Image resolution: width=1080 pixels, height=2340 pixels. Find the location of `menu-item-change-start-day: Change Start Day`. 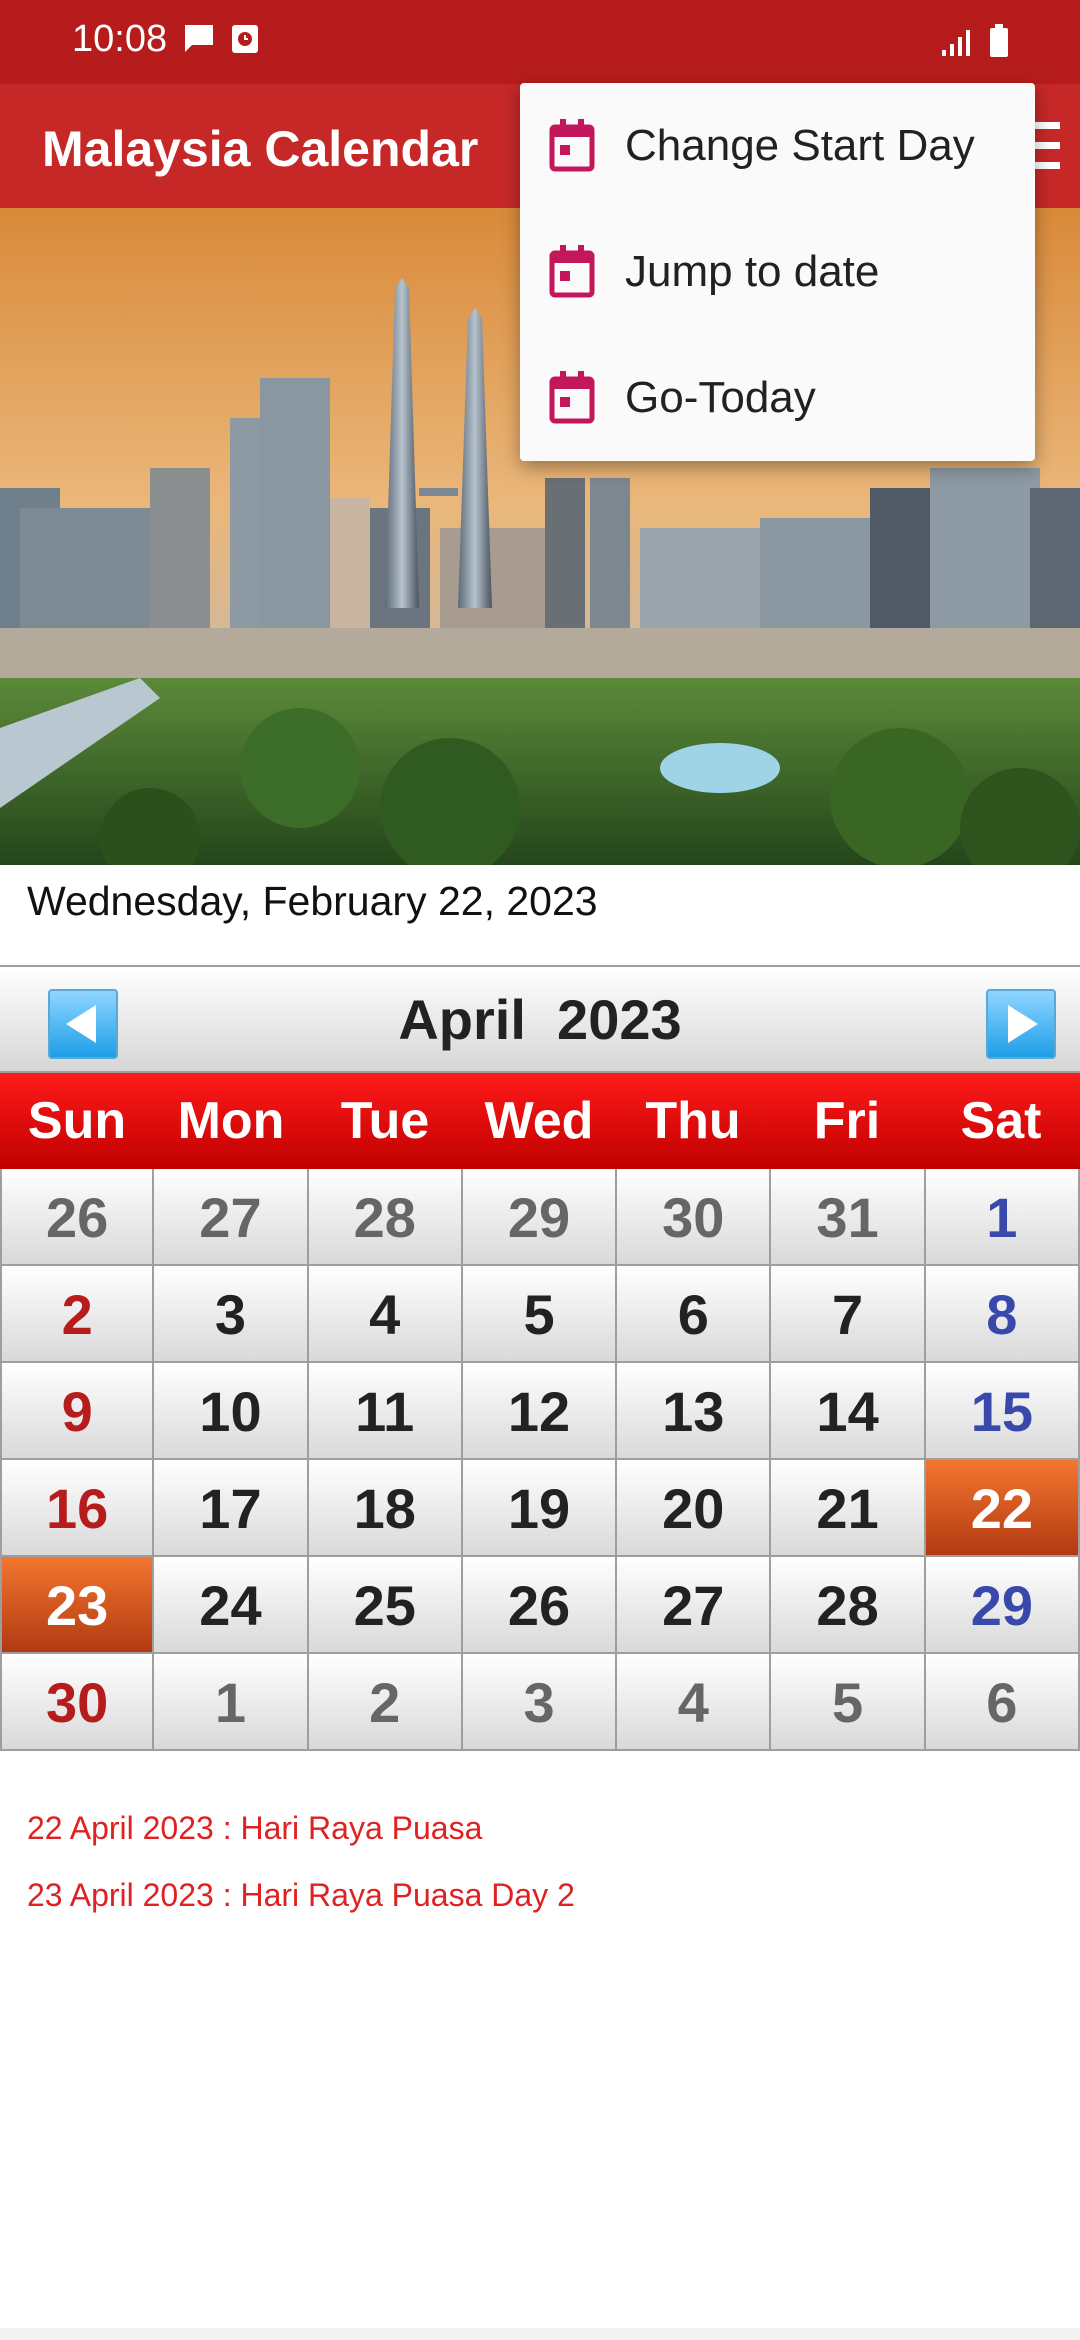

menu-item-change-start-day: Change Start Day is located at coordinates (777, 146).